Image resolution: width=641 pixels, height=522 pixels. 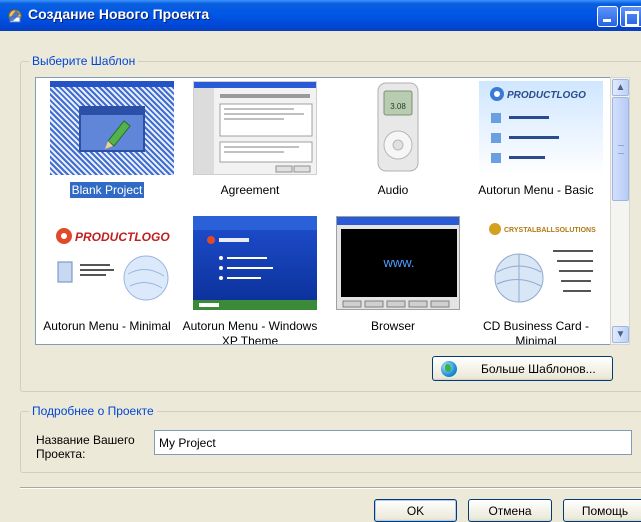 I want to click on templates-group-title: Выберите Шаблон, so click(x=84, y=61).